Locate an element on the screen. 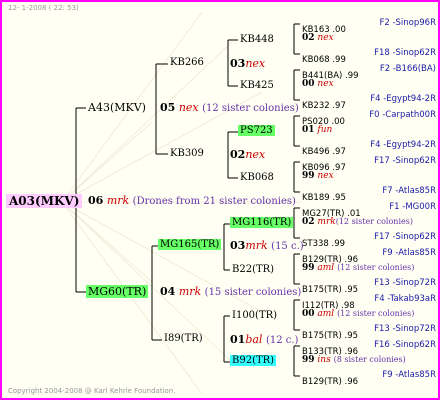  g4-5-mid: 99 aml (12 sister colonies) is located at coordinates (358, 268).